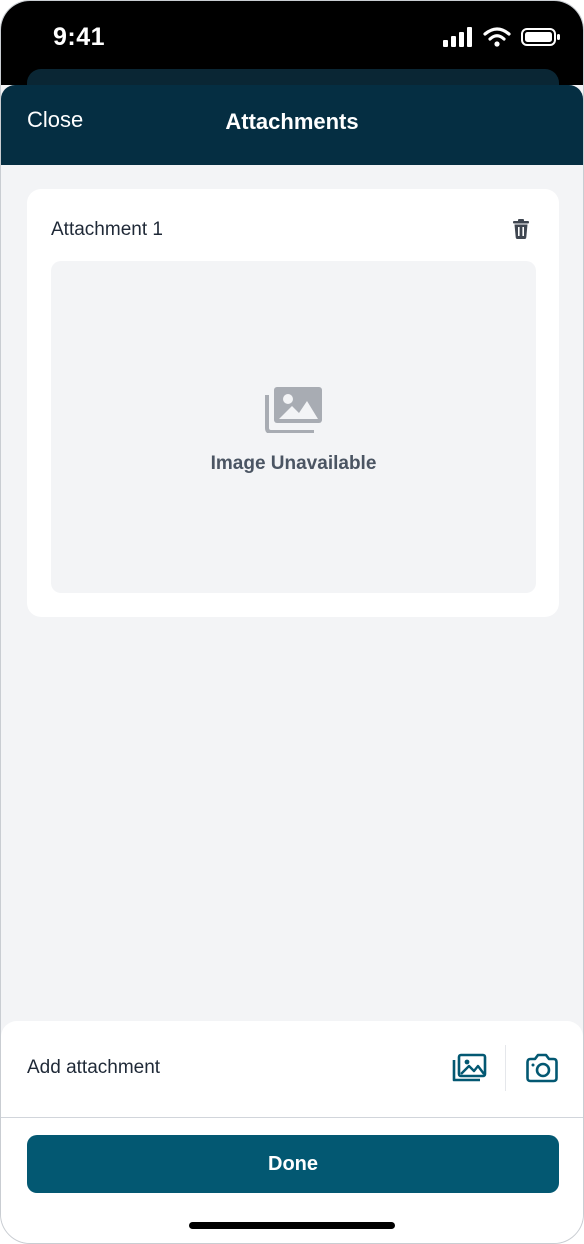  Describe the element at coordinates (540, 37) in the screenshot. I see `battery-icon` at that location.